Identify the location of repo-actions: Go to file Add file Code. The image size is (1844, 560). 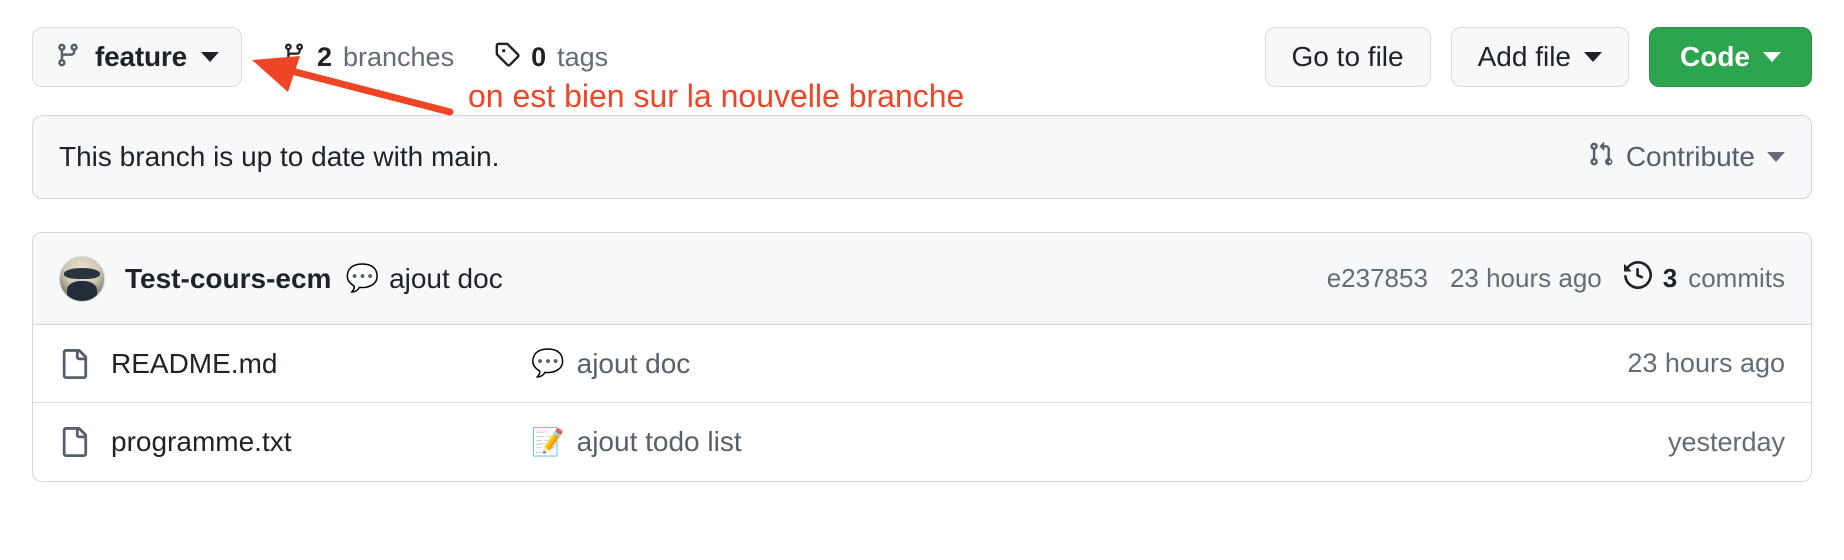
(1538, 57).